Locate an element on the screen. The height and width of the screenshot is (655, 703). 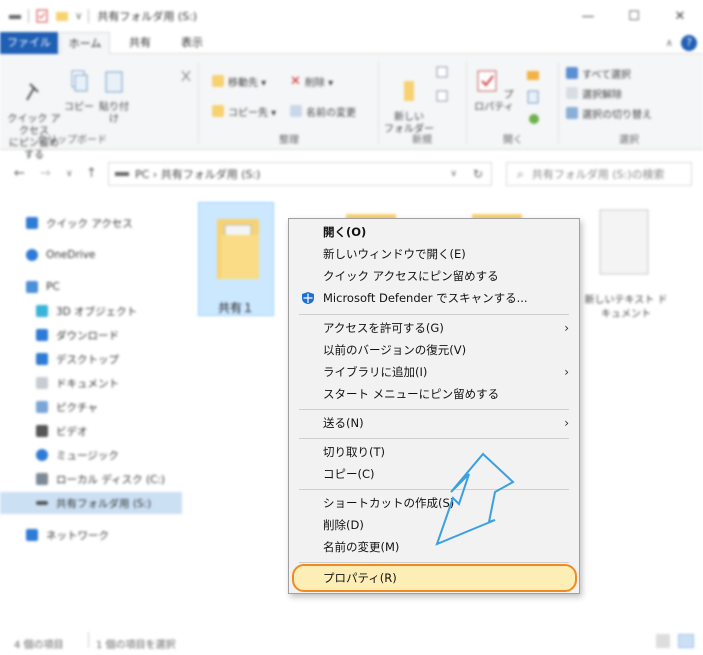
copy-to-label: コピー先 ▾ is located at coordinates (252, 113).